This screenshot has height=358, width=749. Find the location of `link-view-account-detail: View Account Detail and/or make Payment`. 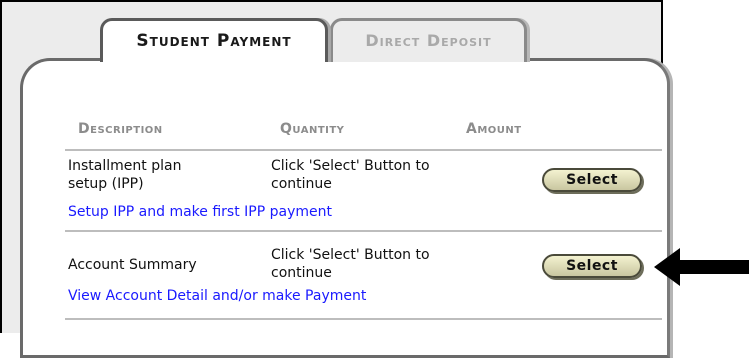

link-view-account-detail: View Account Detail and/or make Payment is located at coordinates (217, 296).